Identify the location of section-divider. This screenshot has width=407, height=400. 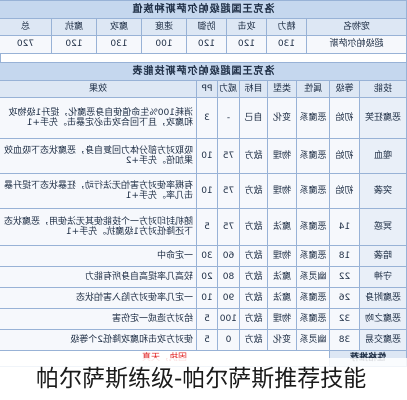
(203, 58).